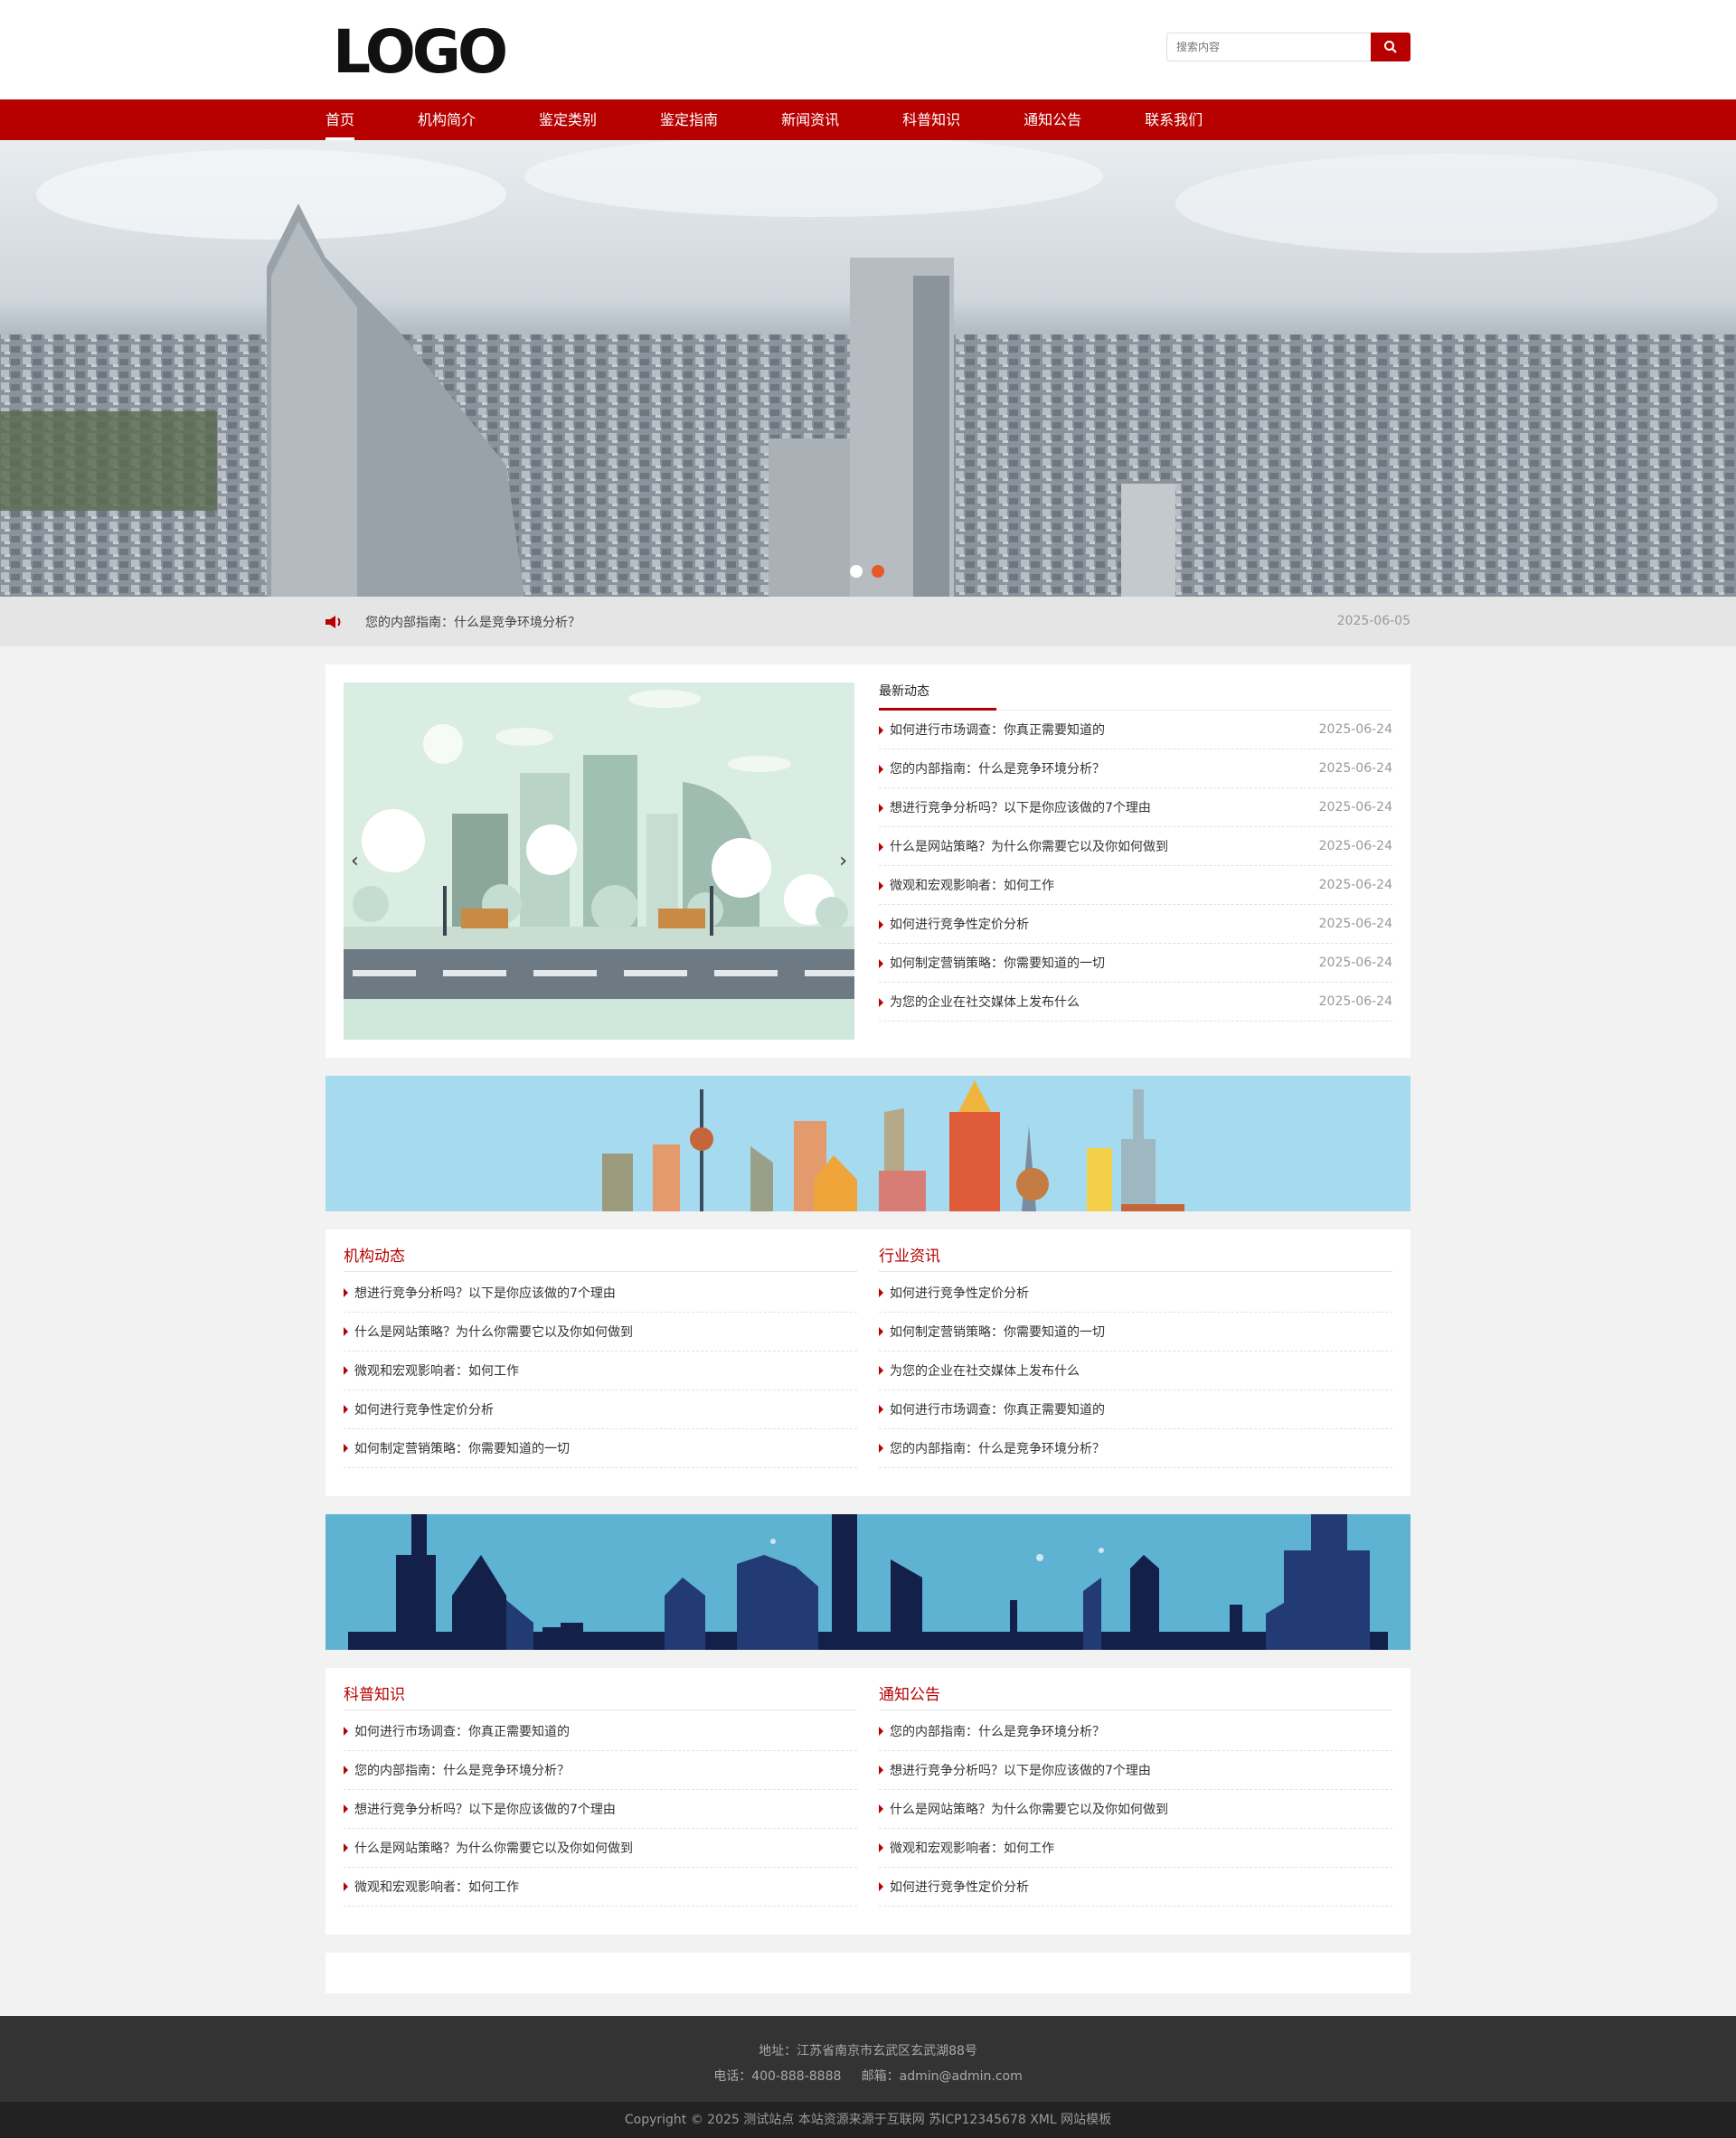 This screenshot has width=1736, height=2138. I want to click on nav-item-contact: 联系我们, so click(1174, 120).